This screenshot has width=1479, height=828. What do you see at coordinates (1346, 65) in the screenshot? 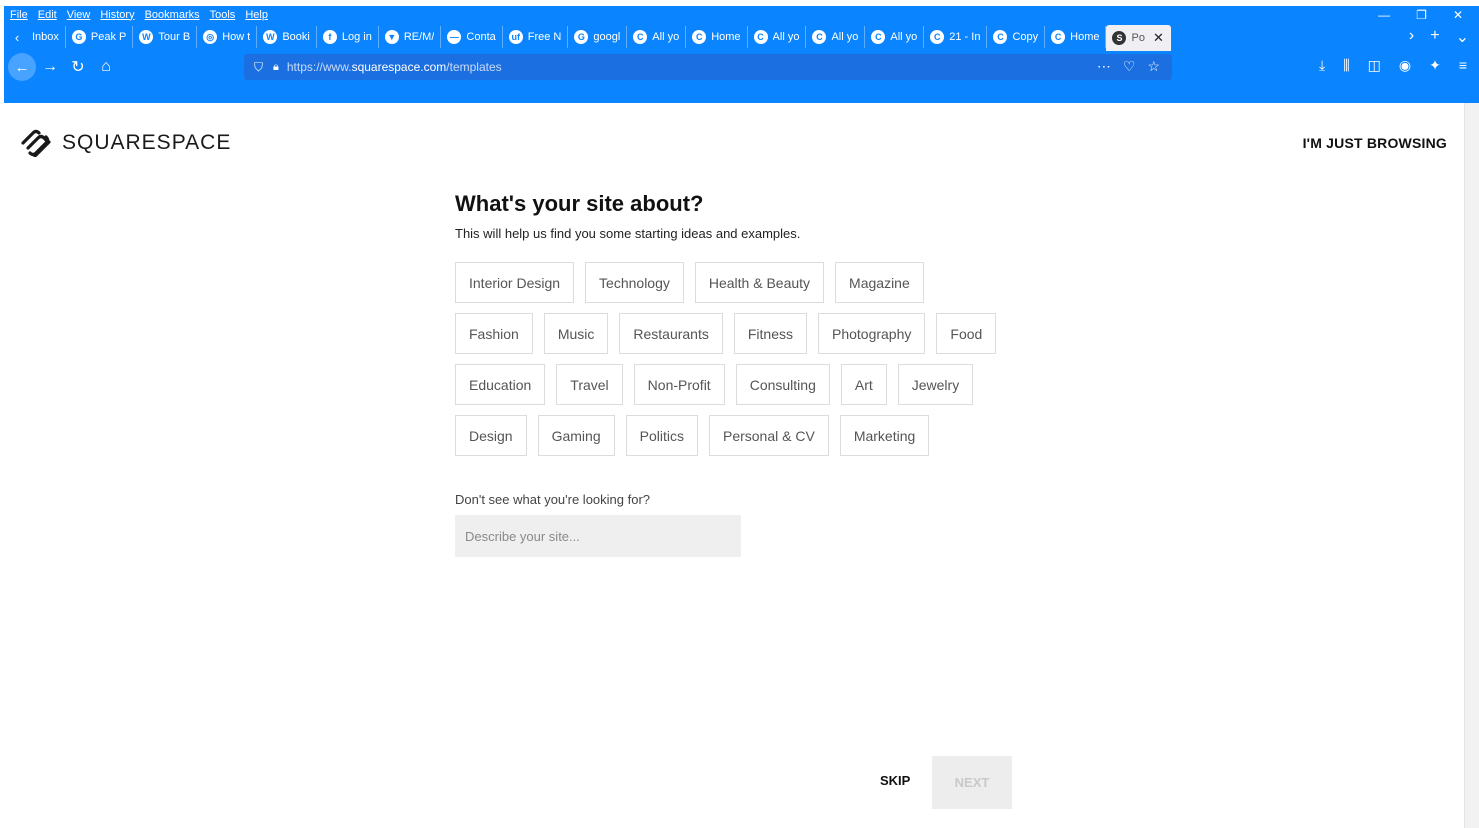
I see `library-icon: ⫼` at bounding box center [1346, 65].